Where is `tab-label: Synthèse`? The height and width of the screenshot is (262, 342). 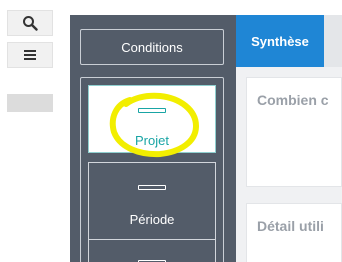
tab-label: Synthèse is located at coordinates (280, 41).